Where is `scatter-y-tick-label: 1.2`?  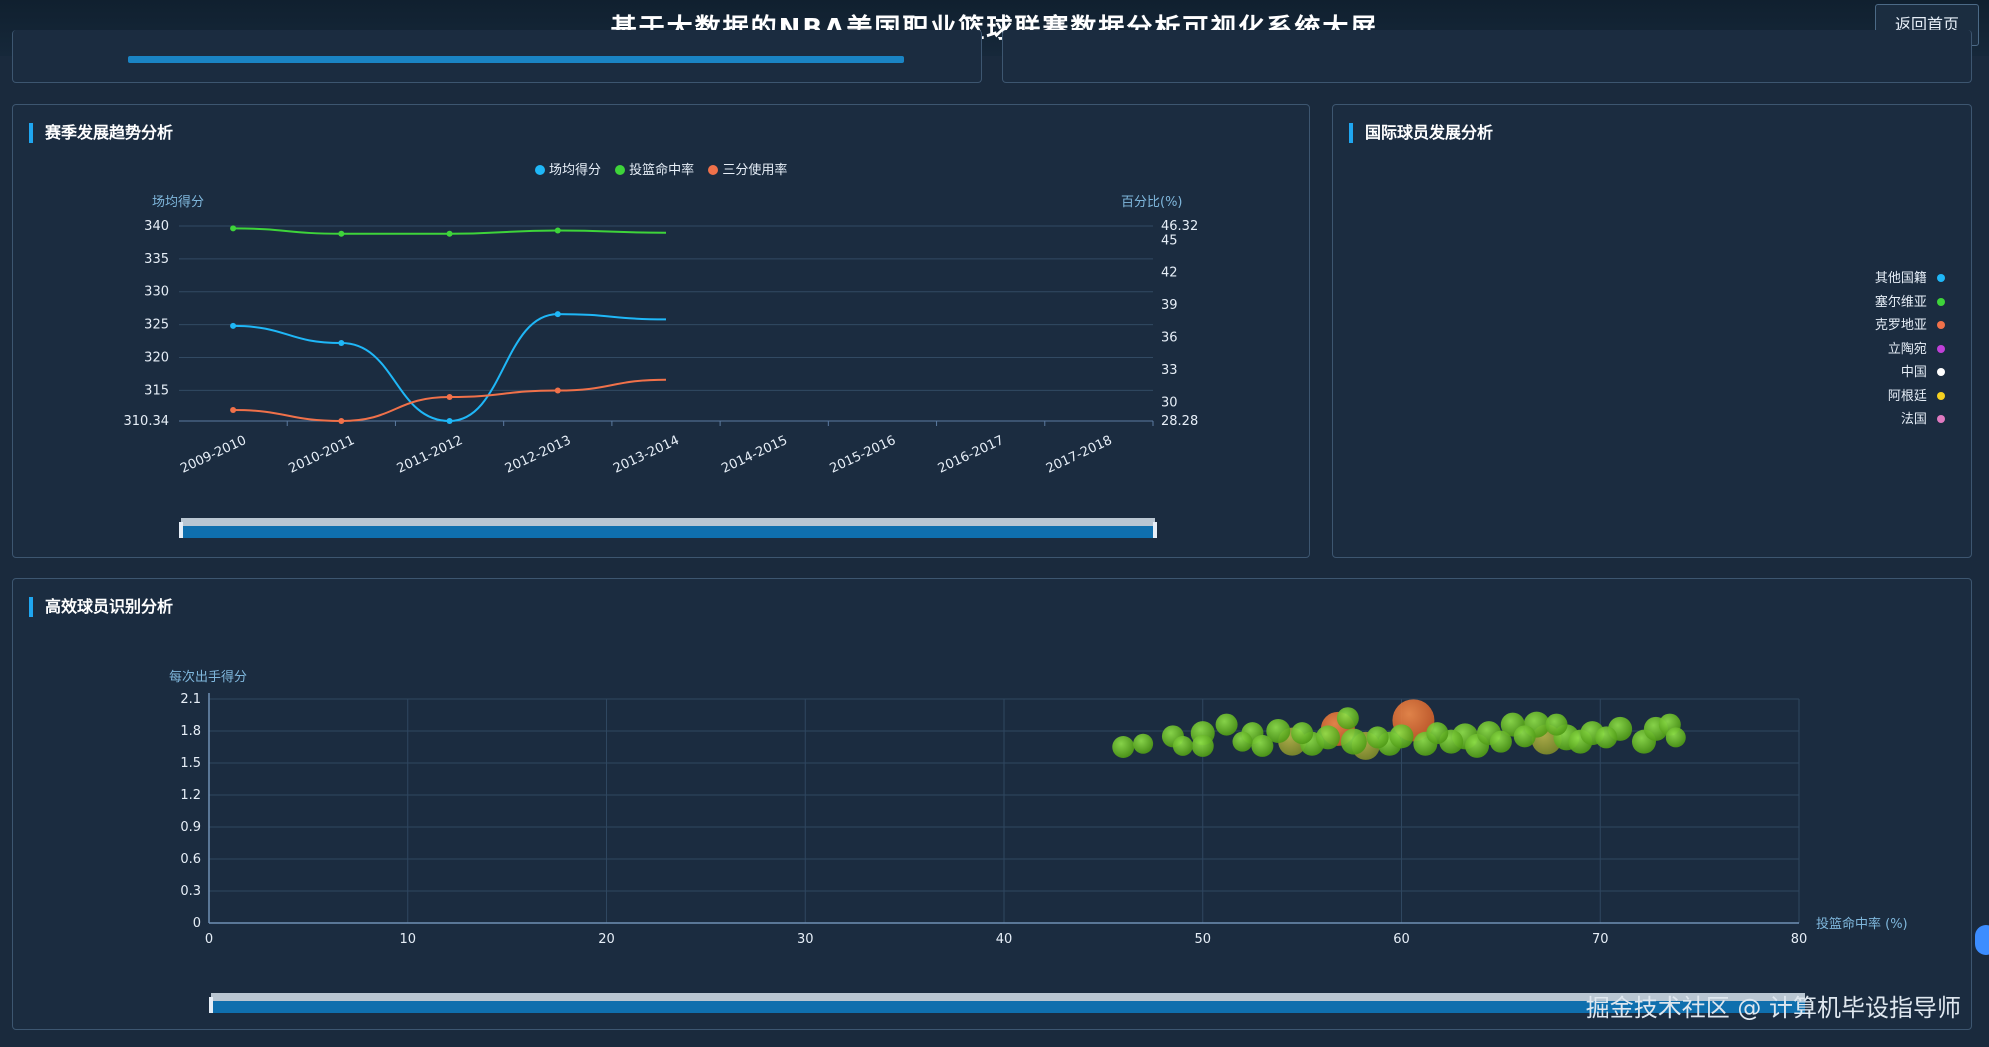
scatter-y-tick-label: 1.2 is located at coordinates (190, 795).